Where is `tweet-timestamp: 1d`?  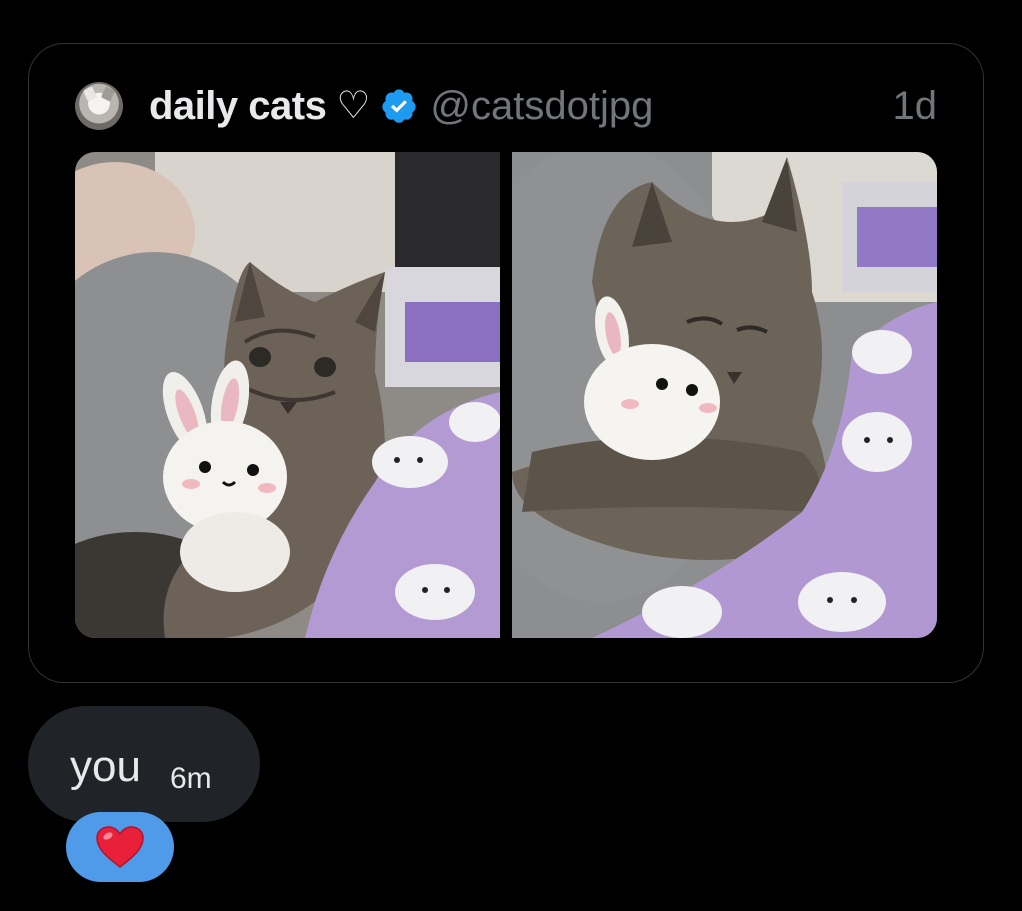
tweet-timestamp: 1d is located at coordinates (915, 106).